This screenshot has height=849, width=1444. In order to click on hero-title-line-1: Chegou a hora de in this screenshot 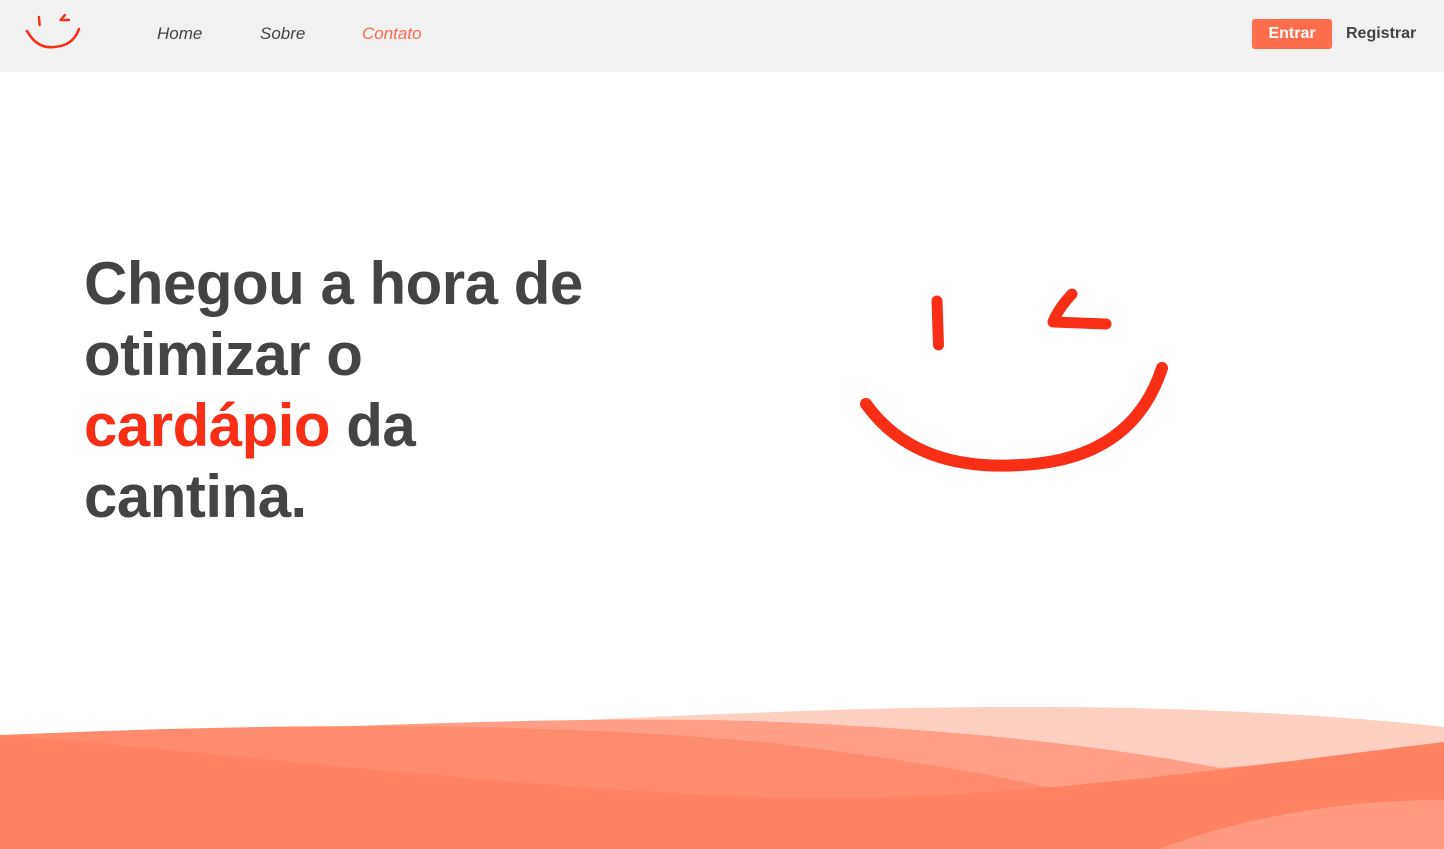, I will do `click(333, 283)`.